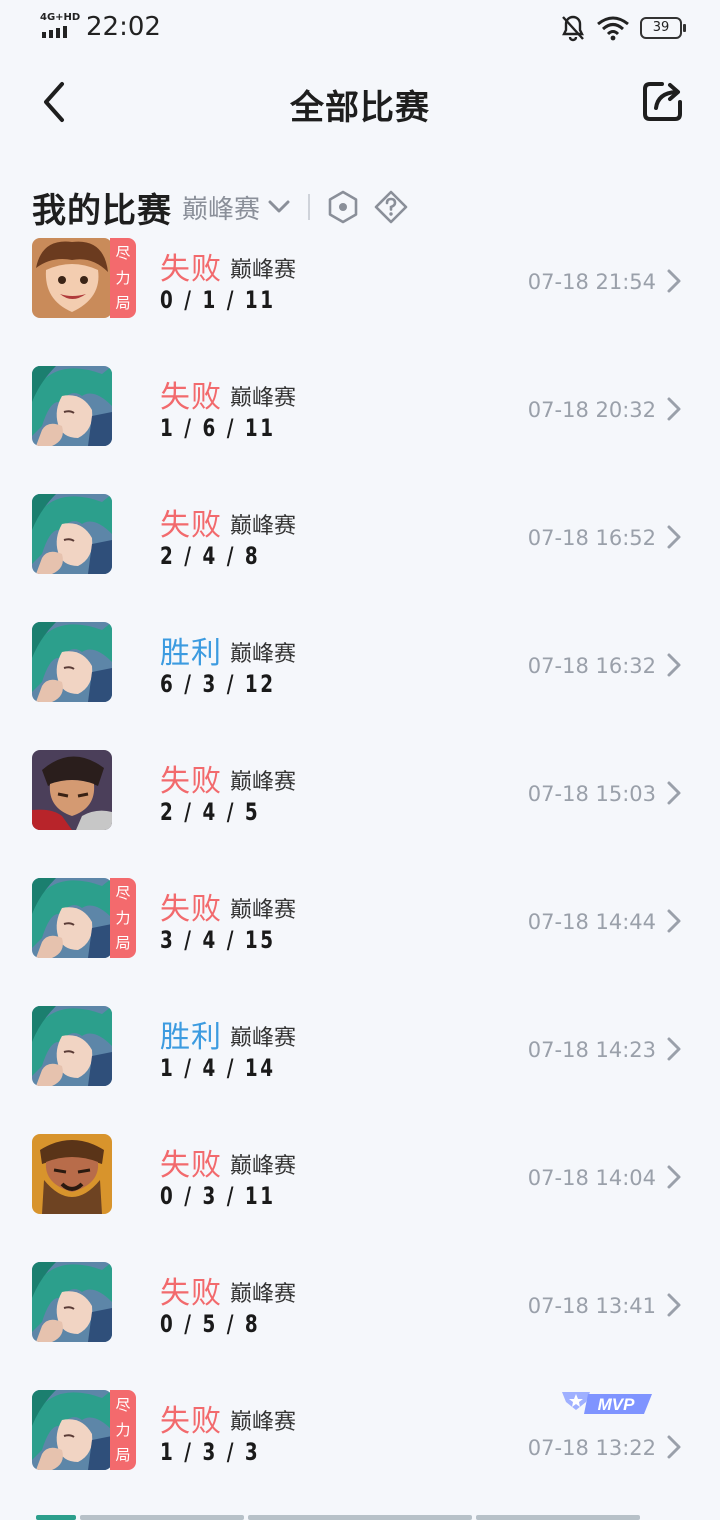 The width and height of the screenshot is (720, 1520). I want to click on match-kda: 0 / 3 / 11, so click(218, 1196).